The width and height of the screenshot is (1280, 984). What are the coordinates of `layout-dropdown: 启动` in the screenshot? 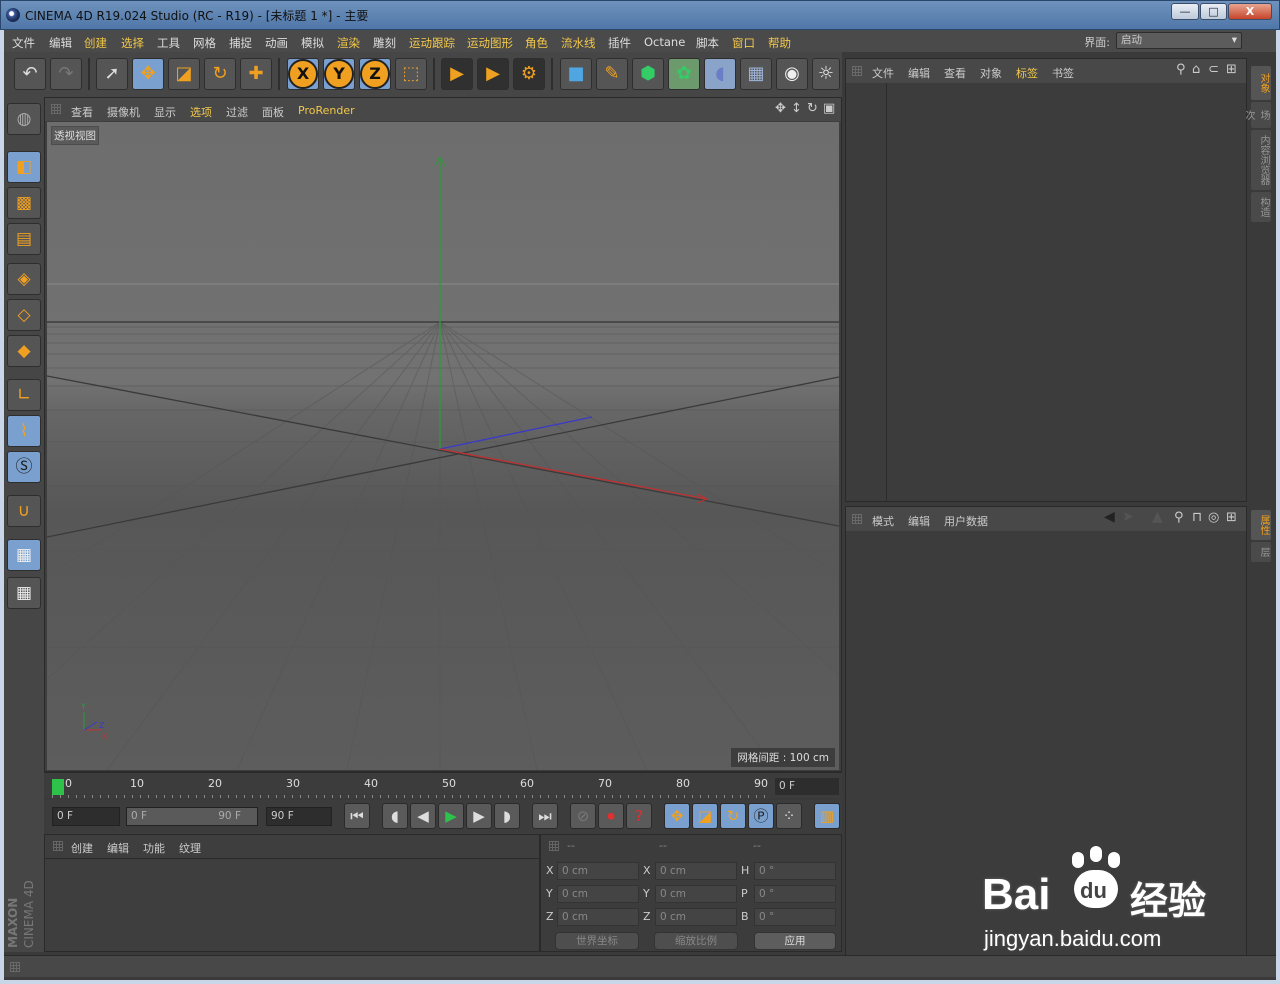 It's located at (1179, 40).